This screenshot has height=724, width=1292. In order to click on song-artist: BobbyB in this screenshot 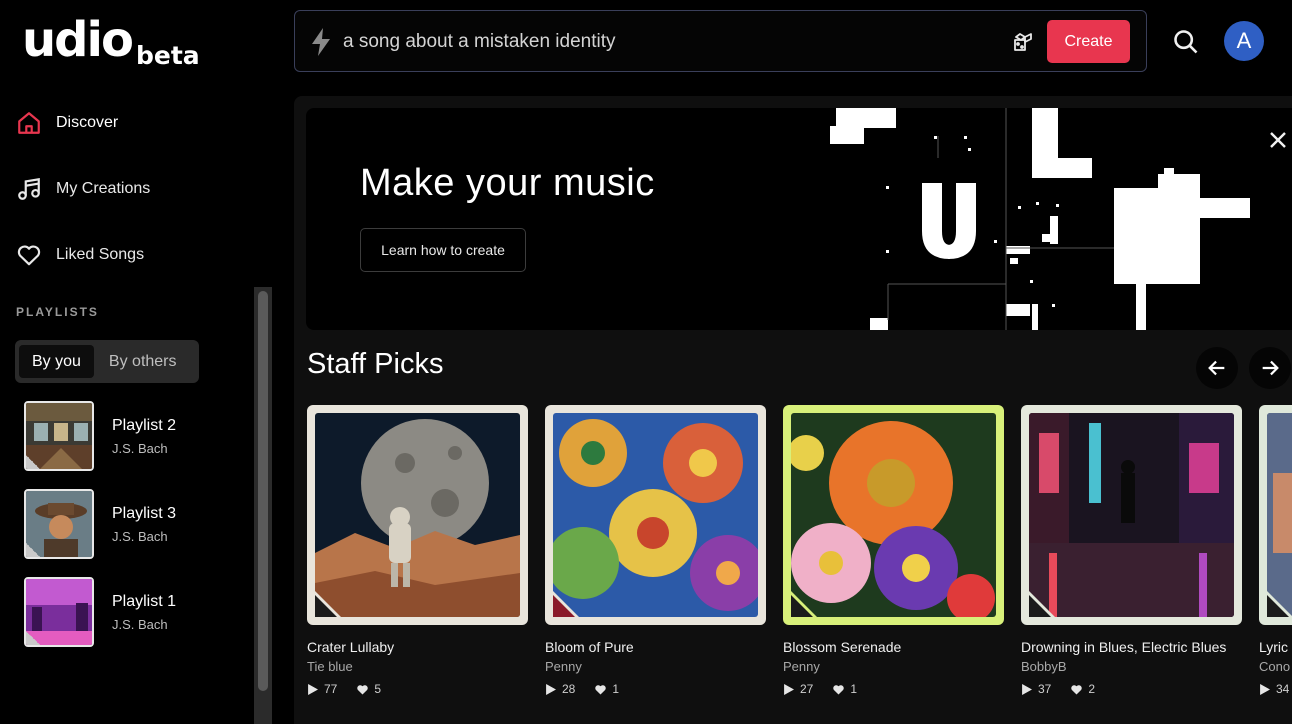, I will do `click(1131, 666)`.